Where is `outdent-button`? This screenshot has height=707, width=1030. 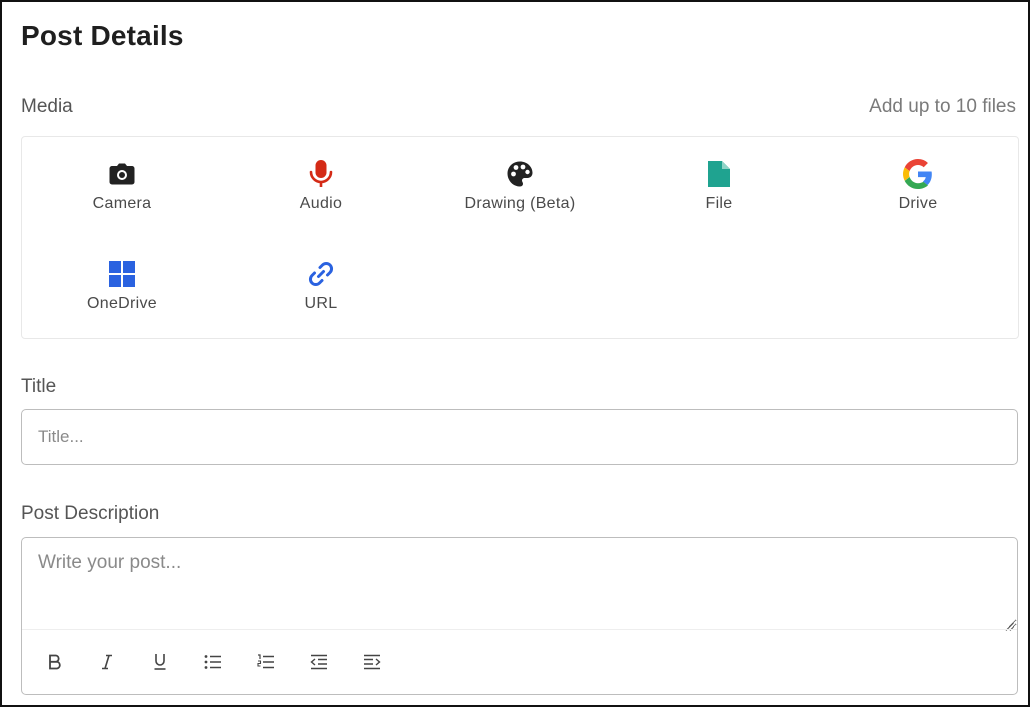
outdent-button is located at coordinates (319, 664).